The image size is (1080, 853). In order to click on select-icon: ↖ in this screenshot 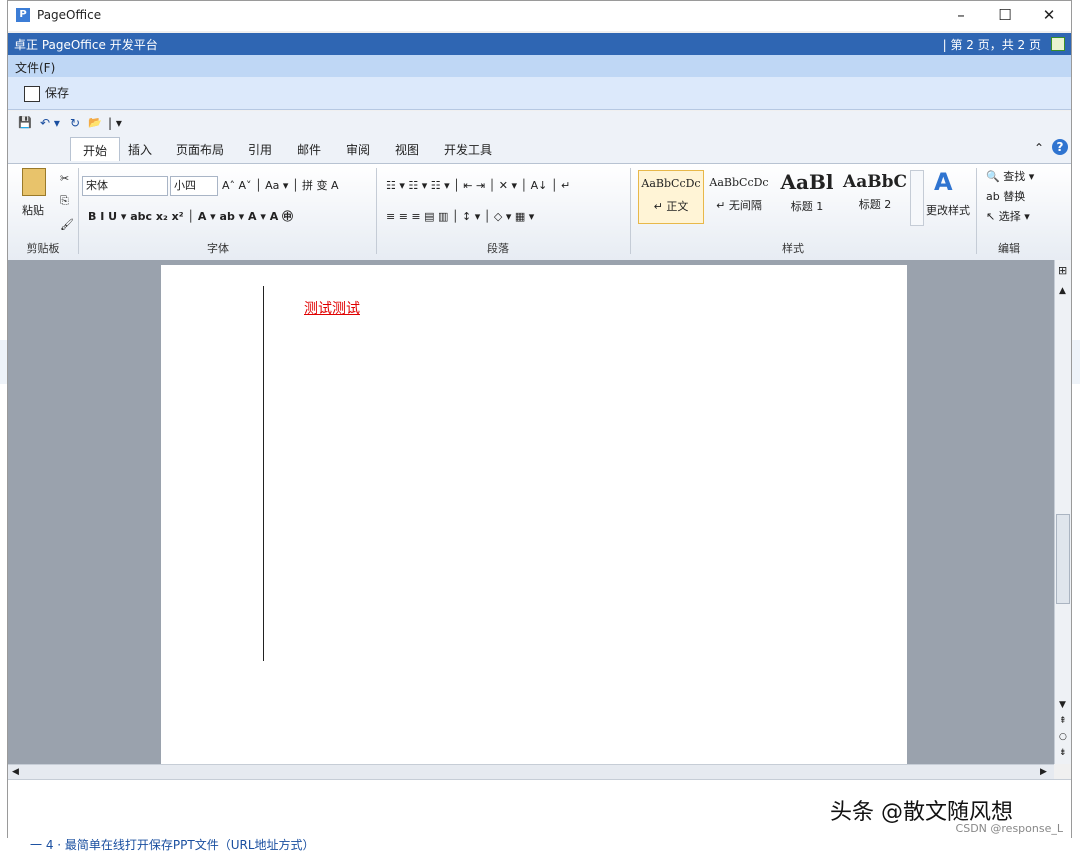, I will do `click(992, 216)`.